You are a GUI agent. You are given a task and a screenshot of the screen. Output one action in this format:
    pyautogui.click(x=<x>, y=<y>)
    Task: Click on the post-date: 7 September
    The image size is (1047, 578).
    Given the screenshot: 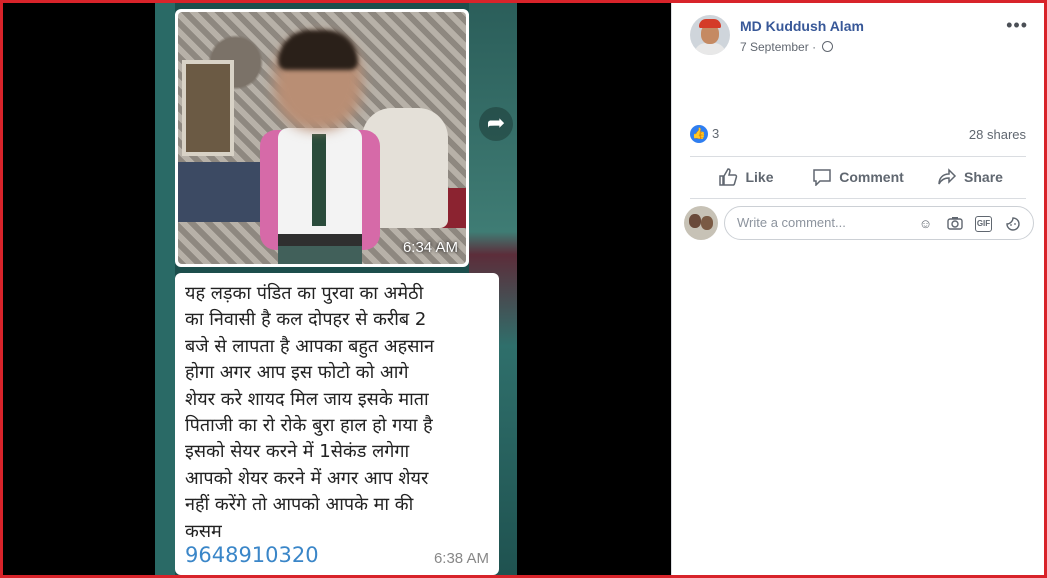 What is the action you would take?
    pyautogui.click(x=774, y=47)
    